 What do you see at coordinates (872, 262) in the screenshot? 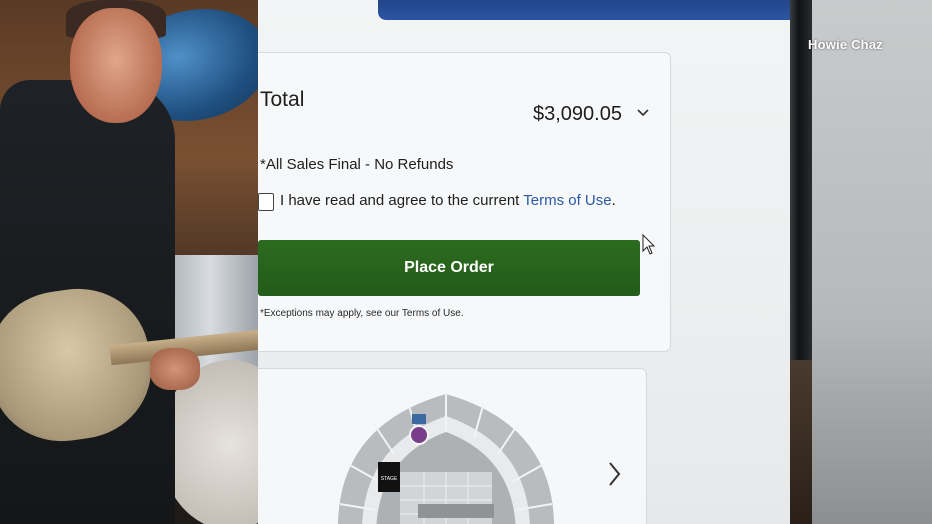
I see `background-panel` at bounding box center [872, 262].